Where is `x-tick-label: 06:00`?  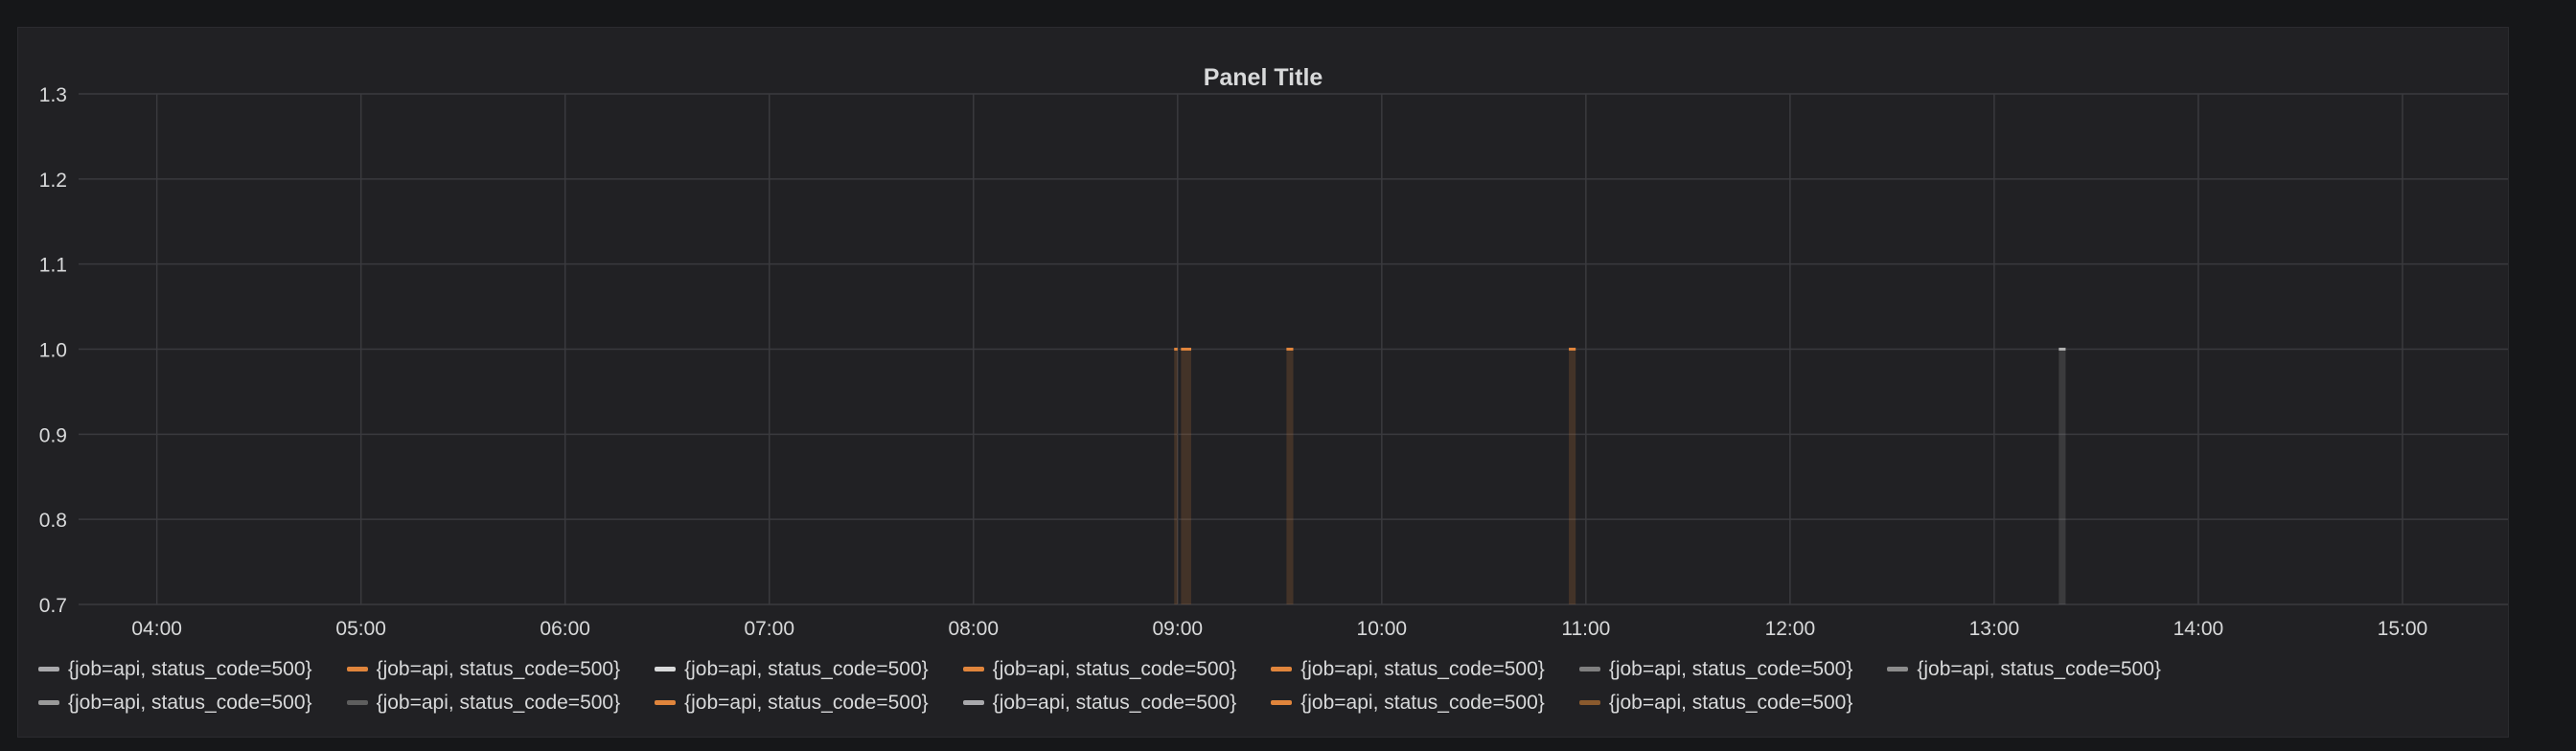 x-tick-label: 06:00 is located at coordinates (565, 629).